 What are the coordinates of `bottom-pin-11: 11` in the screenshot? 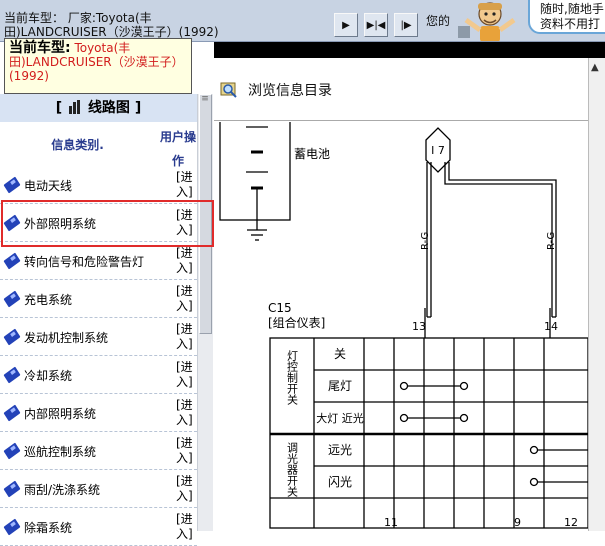 It's located at (391, 522).